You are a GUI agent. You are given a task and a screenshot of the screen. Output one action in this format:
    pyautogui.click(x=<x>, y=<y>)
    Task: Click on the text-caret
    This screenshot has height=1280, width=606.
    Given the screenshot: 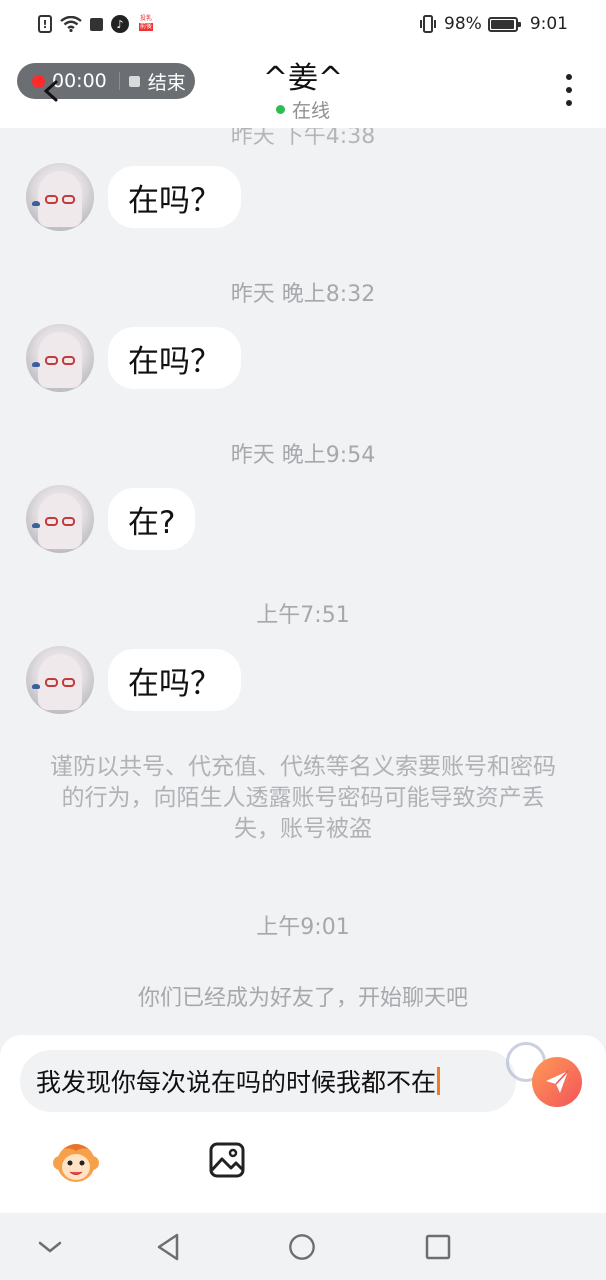 What is the action you would take?
    pyautogui.click(x=439, y=1081)
    